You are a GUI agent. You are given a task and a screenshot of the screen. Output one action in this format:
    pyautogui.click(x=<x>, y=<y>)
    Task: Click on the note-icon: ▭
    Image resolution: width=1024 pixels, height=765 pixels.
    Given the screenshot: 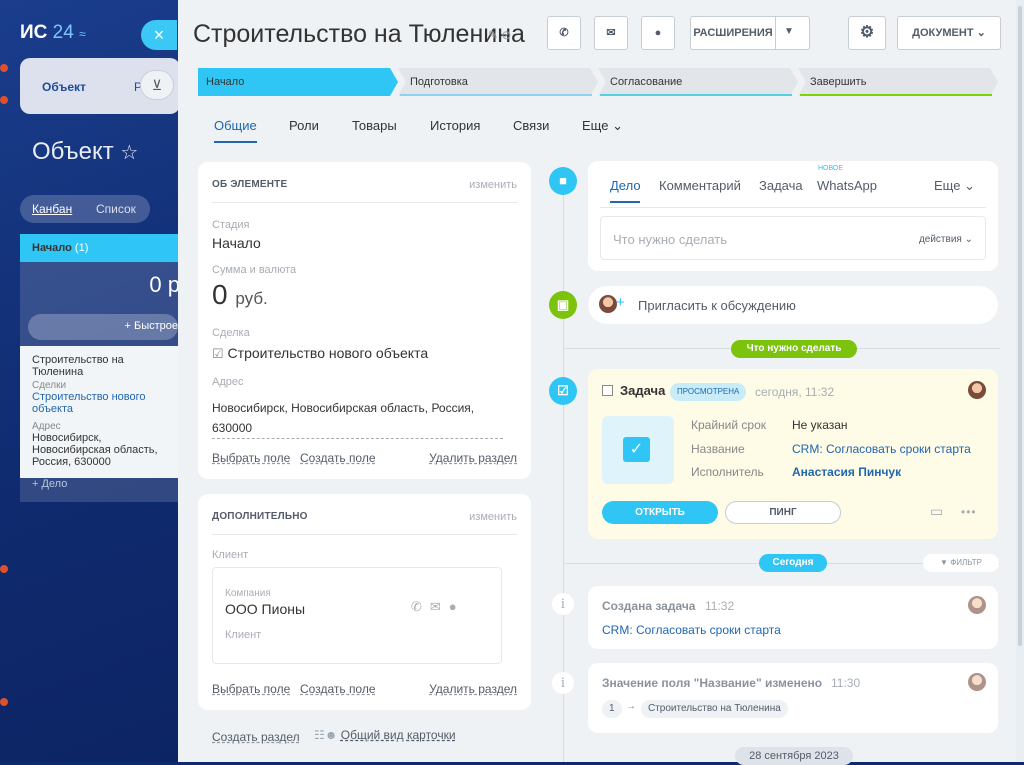 What is the action you would take?
    pyautogui.click(x=936, y=511)
    